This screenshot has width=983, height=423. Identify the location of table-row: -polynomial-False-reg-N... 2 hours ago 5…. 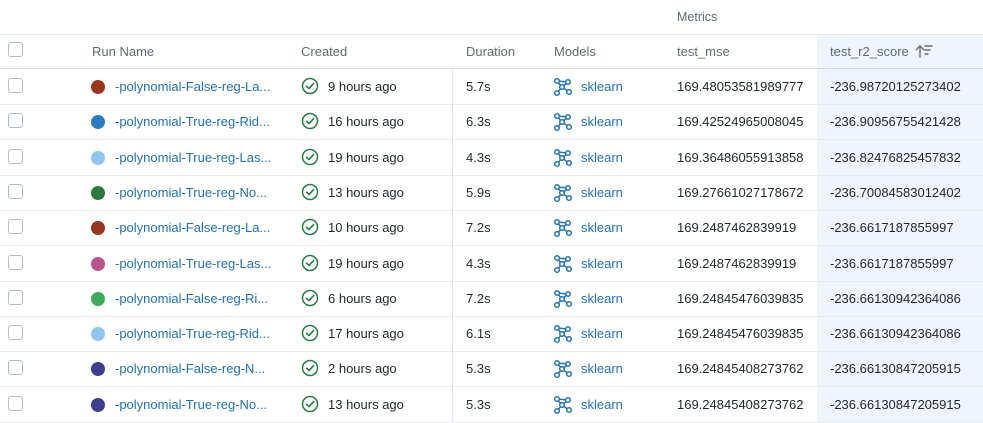
(491, 369).